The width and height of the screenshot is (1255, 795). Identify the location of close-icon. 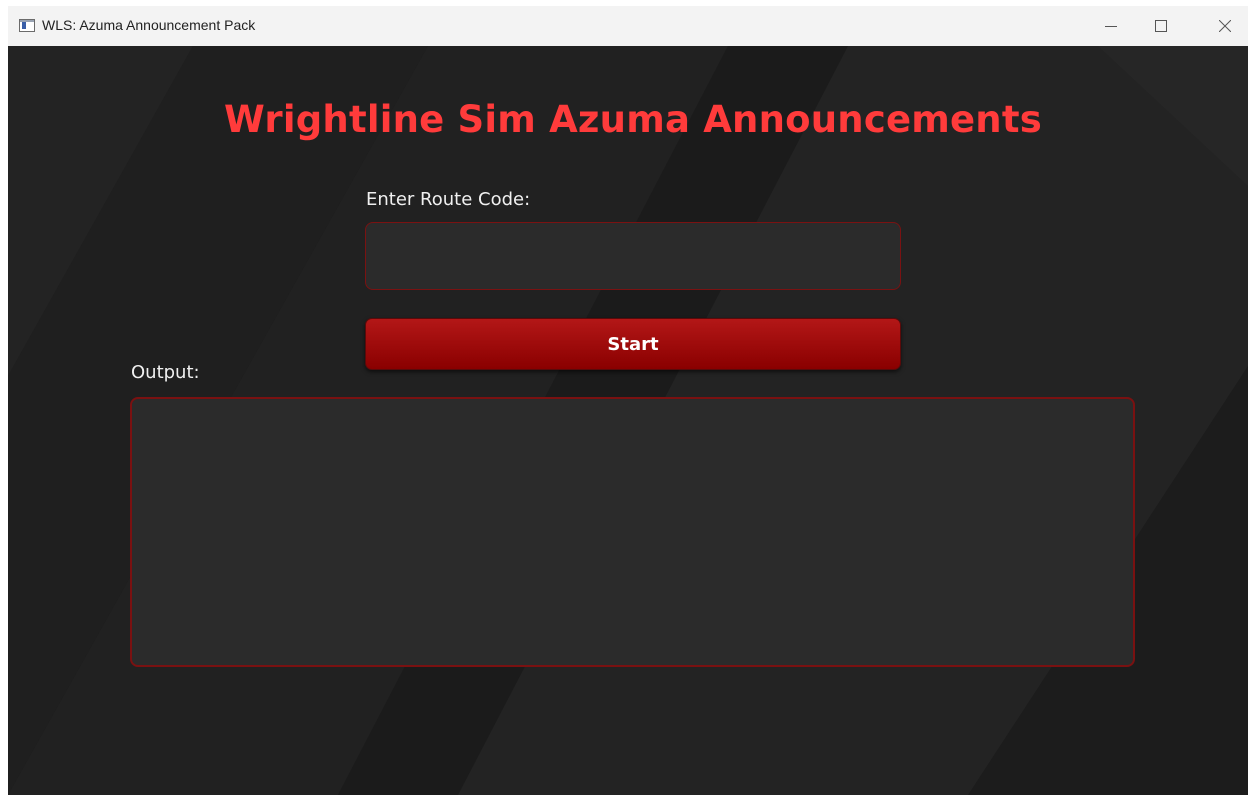
(1225, 26).